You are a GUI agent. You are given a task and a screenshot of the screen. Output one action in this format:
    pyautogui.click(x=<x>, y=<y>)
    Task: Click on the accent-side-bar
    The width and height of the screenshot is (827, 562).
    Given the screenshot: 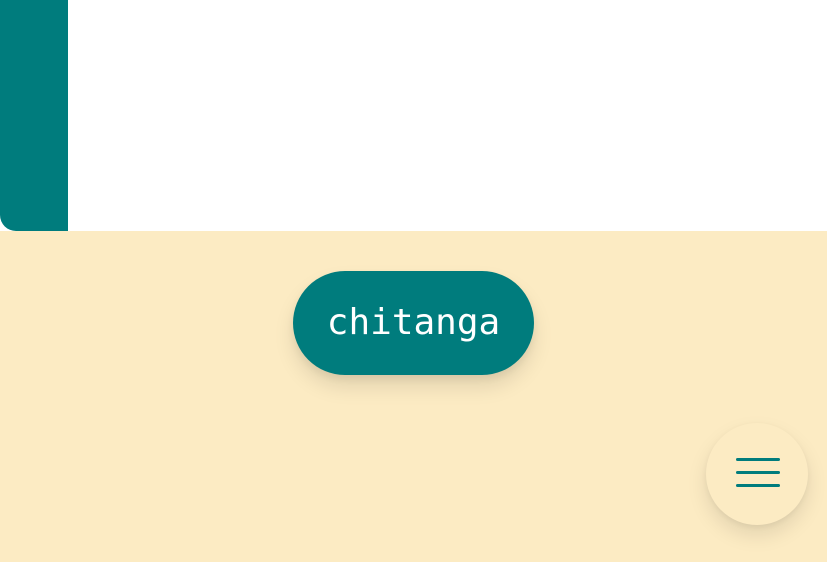 What is the action you would take?
    pyautogui.click(x=34, y=115)
    